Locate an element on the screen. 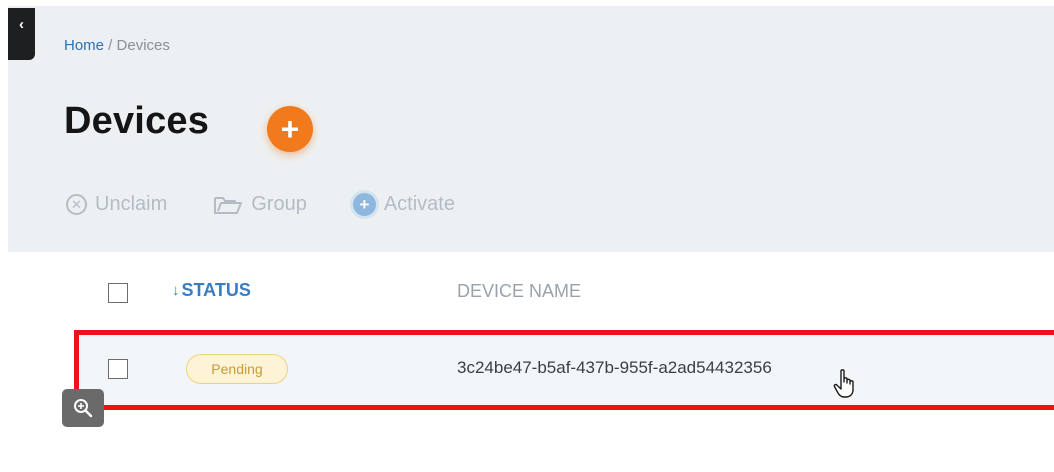 This screenshot has height=472, width=1054. breadcrumb-home-link: Home is located at coordinates (84, 45).